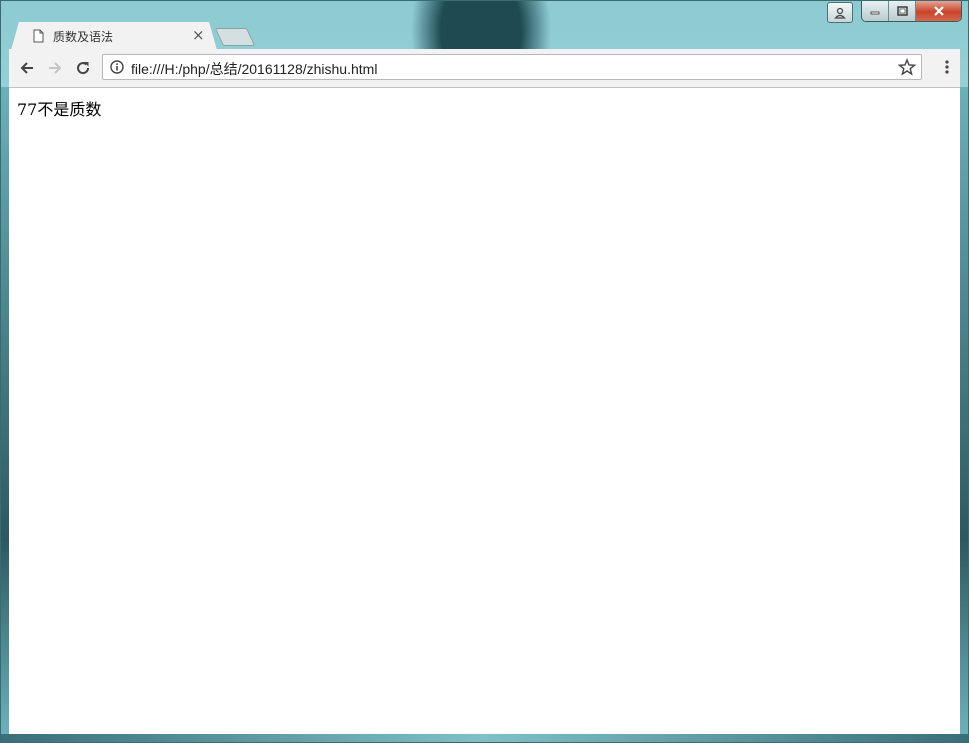 The image size is (969, 743). Describe the element at coordinates (907, 67) in the screenshot. I see `bookmark-star-icon` at that location.